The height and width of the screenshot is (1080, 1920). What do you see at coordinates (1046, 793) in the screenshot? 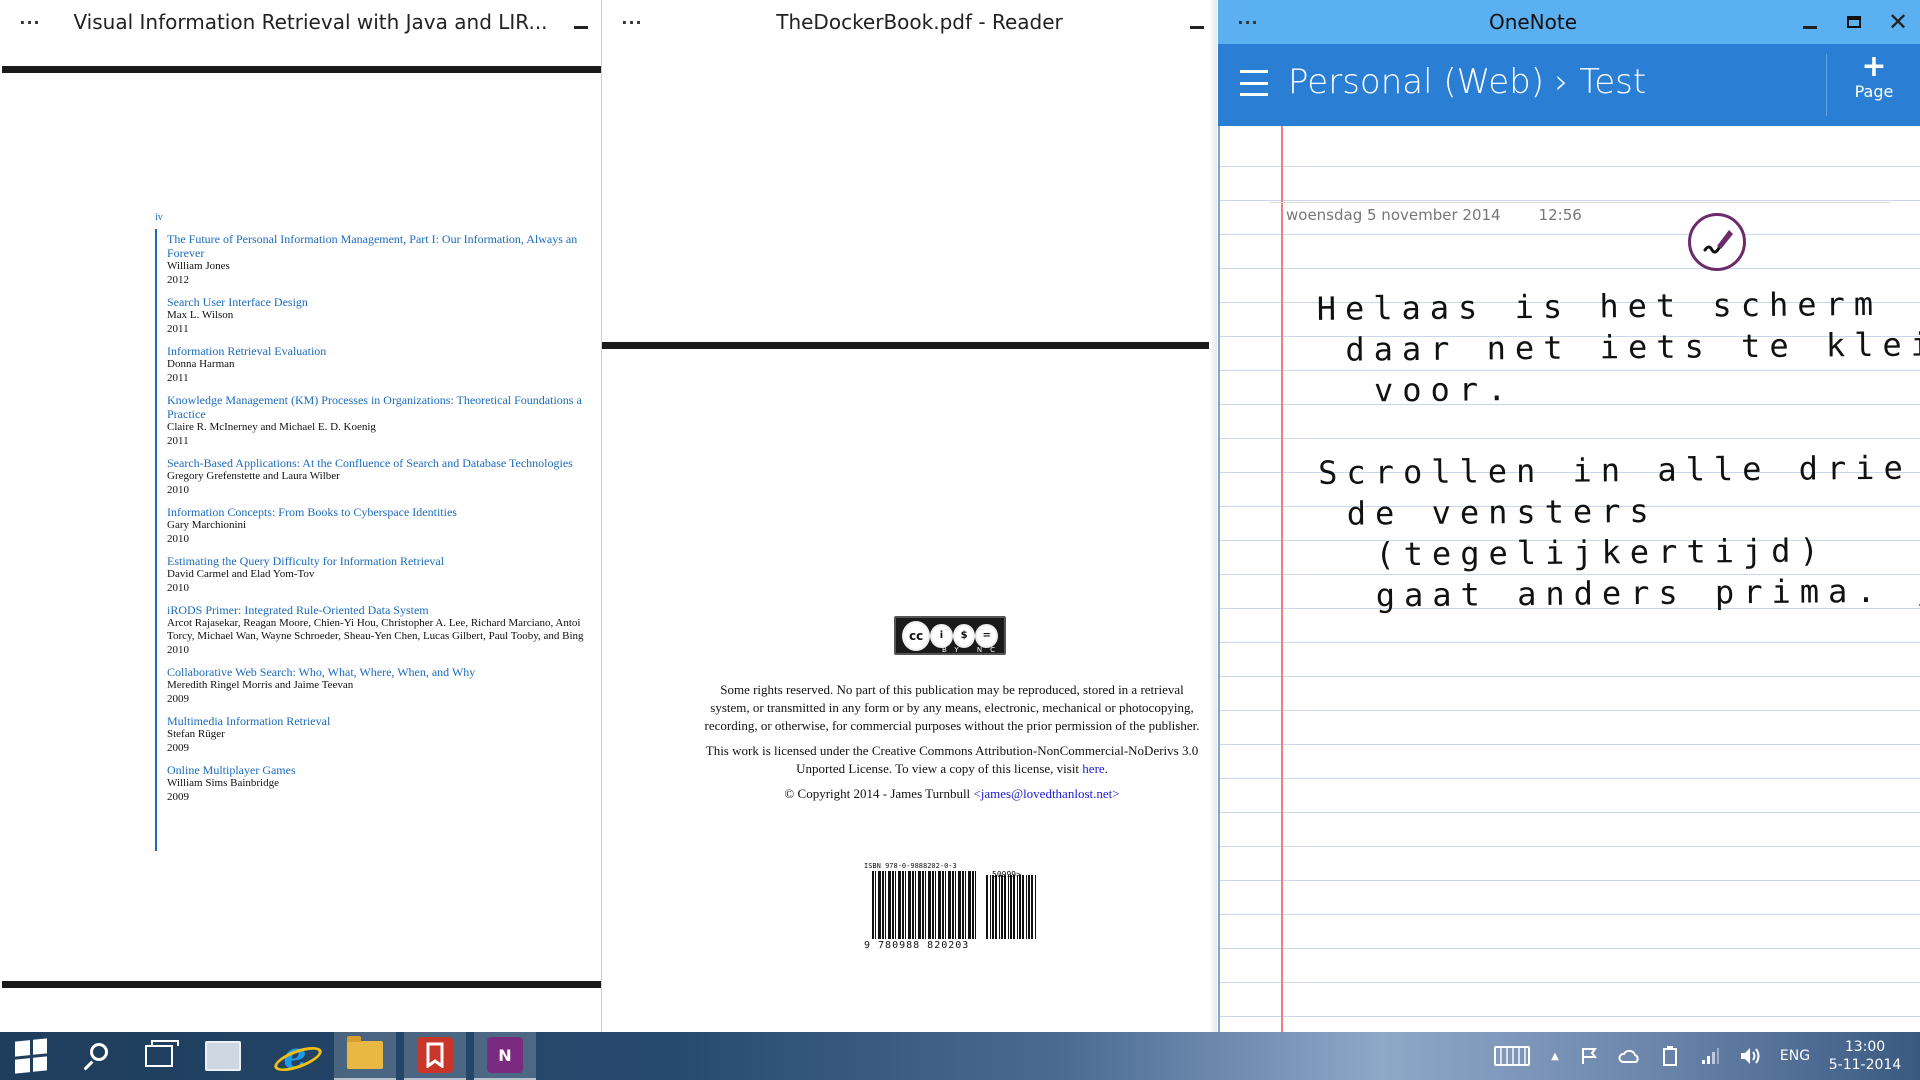
I see `email-link: <james@lovedthanlost.net>` at bounding box center [1046, 793].